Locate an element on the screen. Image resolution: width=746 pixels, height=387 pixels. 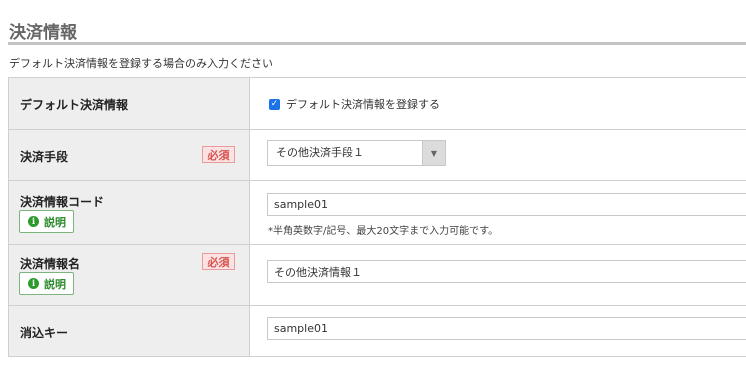
payment-code-note: *半角英数字/記号、最大20文字まで入力可能です。 is located at coordinates (383, 231).